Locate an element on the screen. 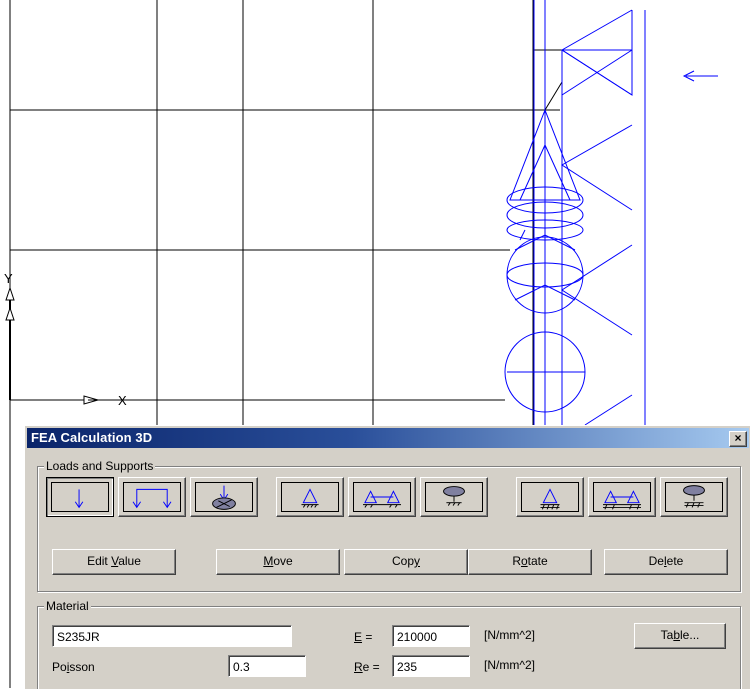 The width and height of the screenshot is (750, 689). support-line-icon is located at coordinates (382, 499).